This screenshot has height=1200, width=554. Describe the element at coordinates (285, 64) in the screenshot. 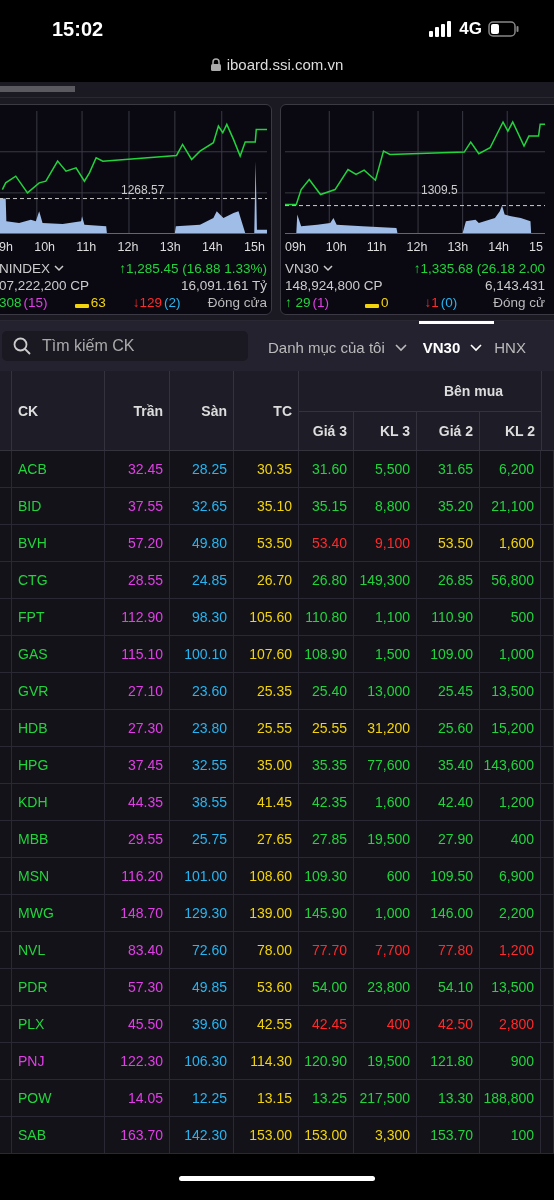

I see `address-url: iboard.ssi.com.vn` at that location.